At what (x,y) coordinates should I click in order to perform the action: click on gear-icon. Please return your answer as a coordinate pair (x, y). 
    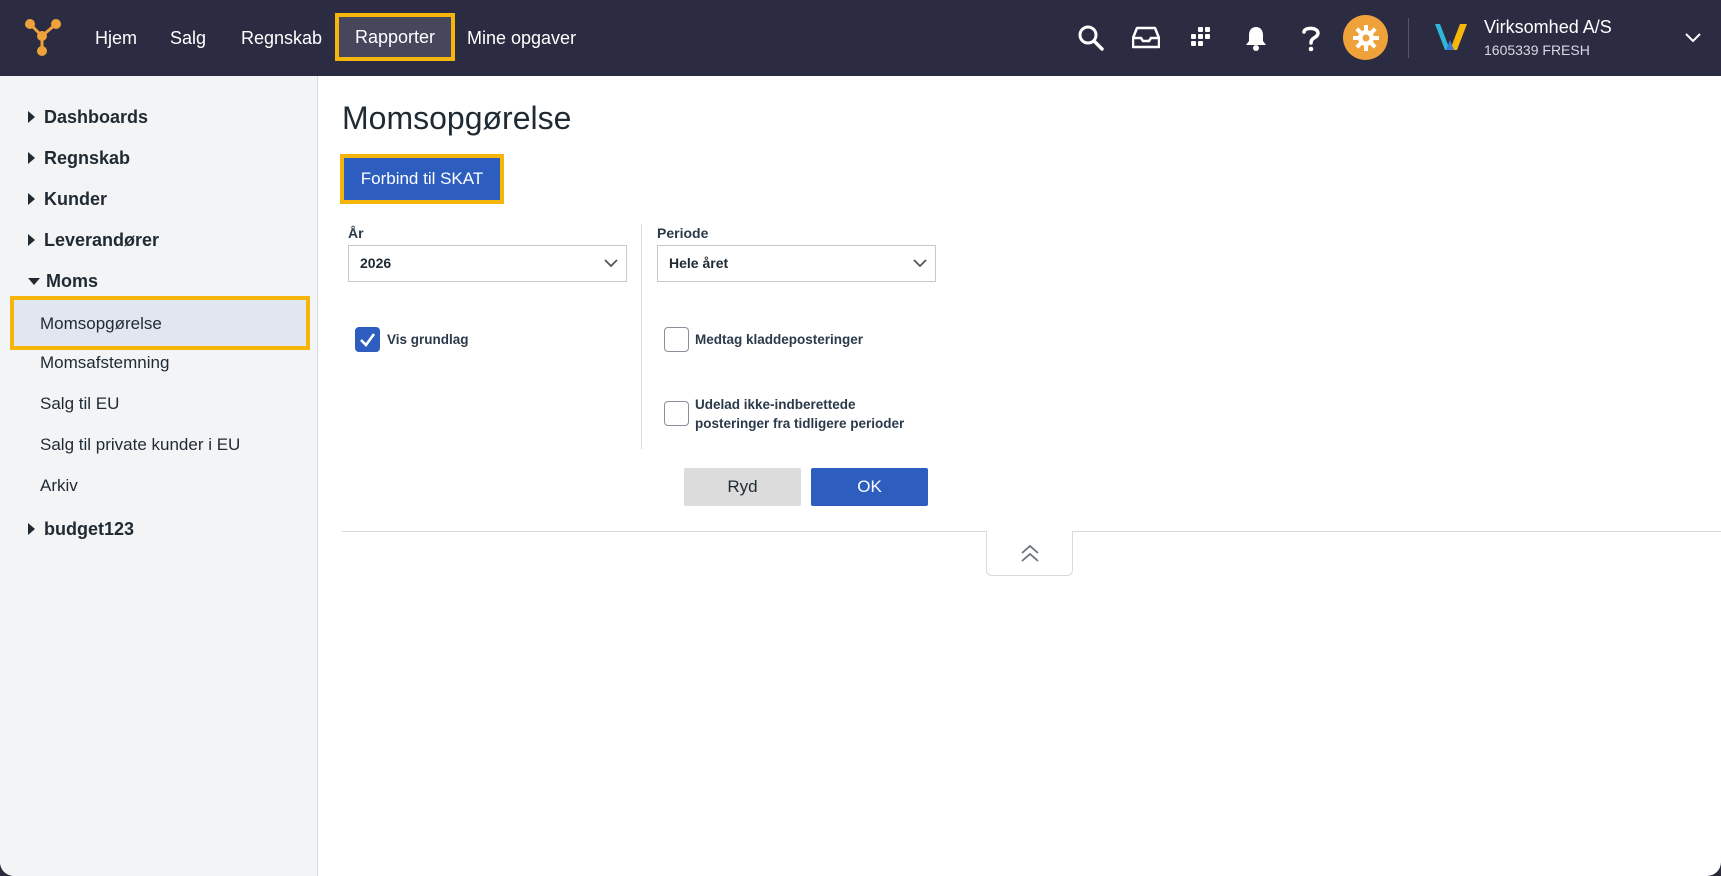
    Looking at the image, I should click on (1365, 37).